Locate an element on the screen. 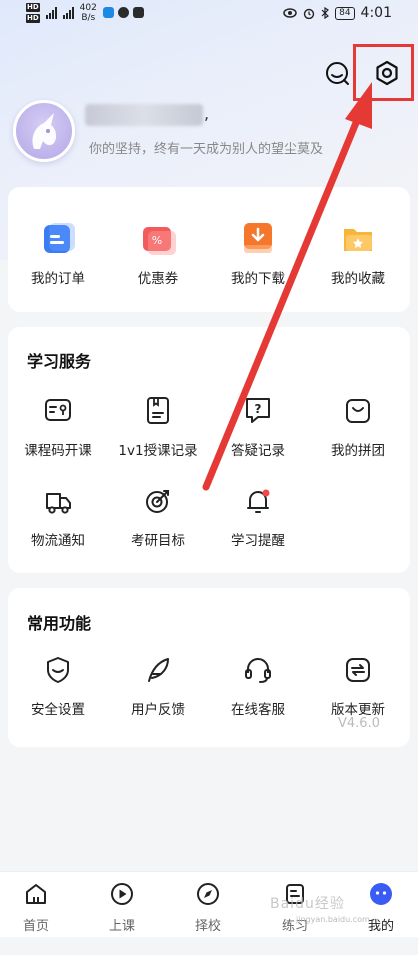 Image resolution: width=418 pixels, height=955 pixels. group-buy-button: 我的拼团 is located at coordinates (358, 425).